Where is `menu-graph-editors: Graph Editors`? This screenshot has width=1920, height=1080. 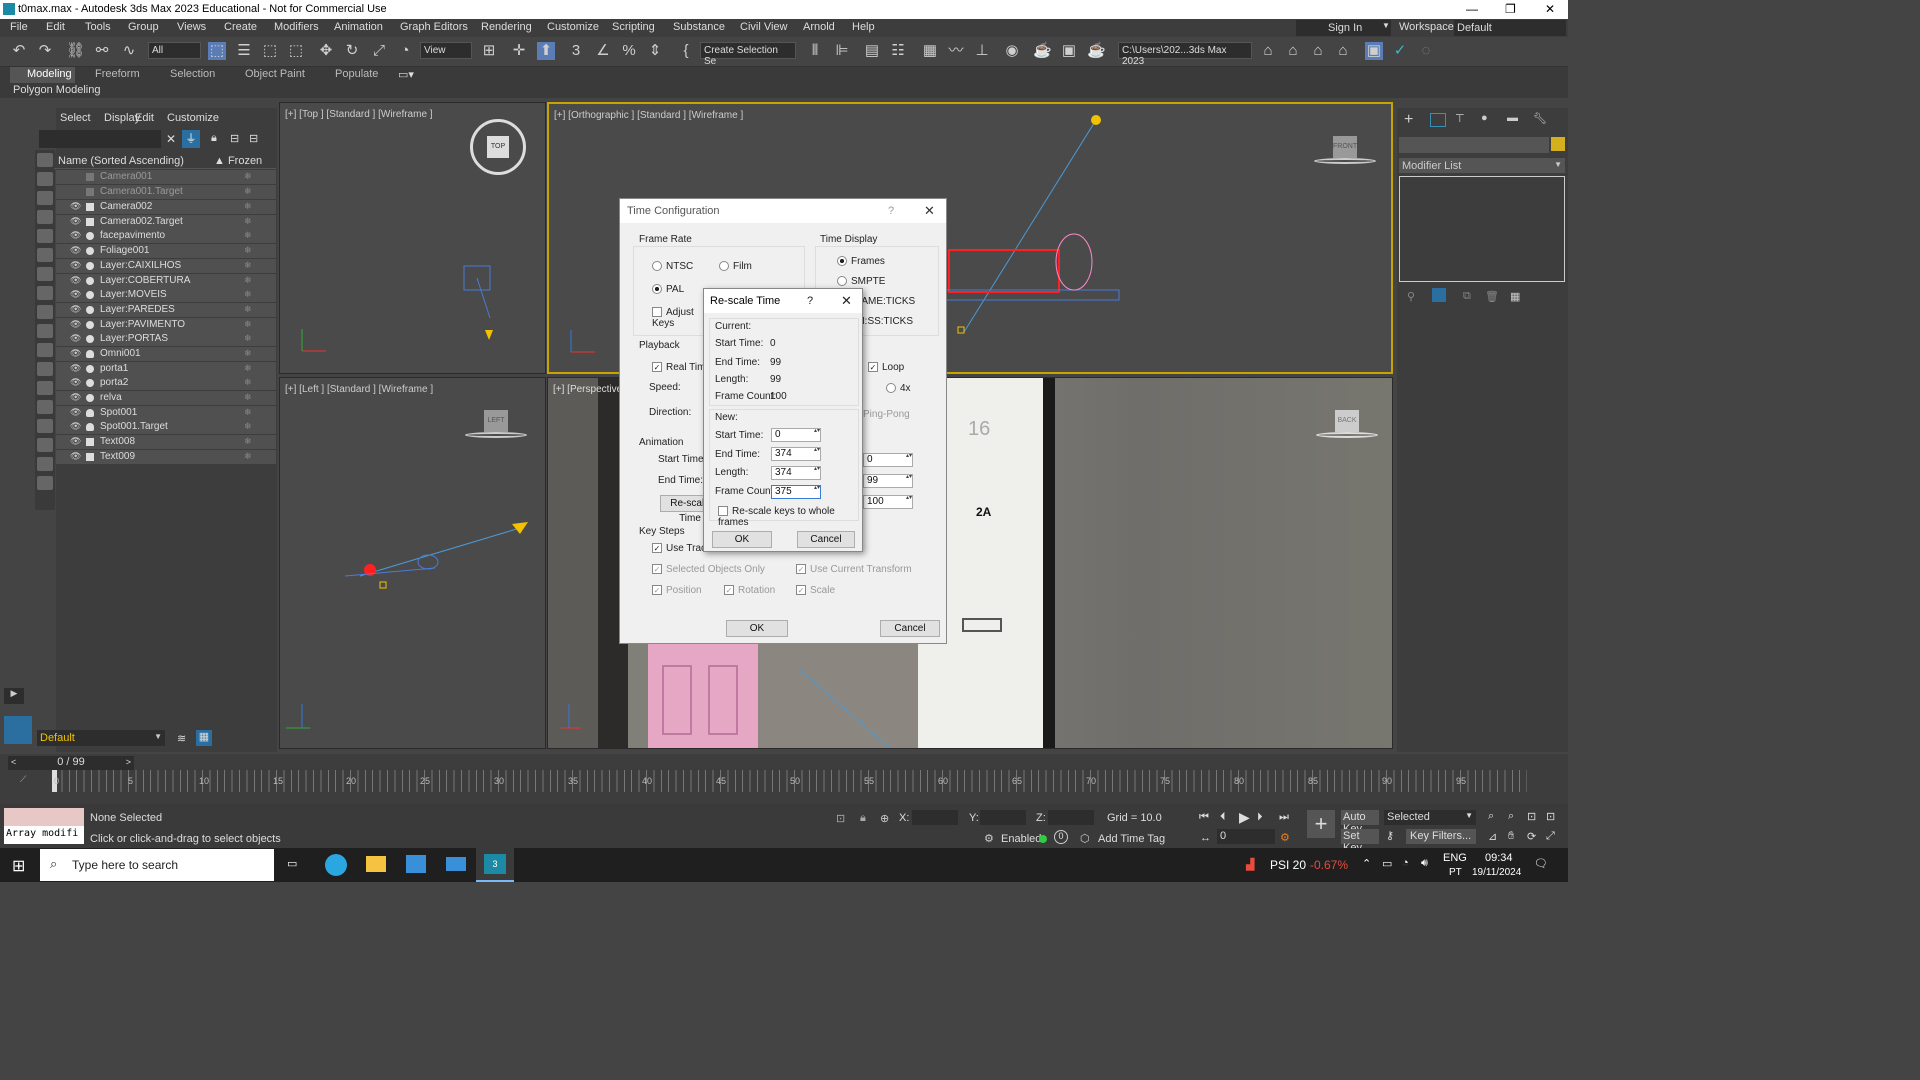
menu-graph-editors: Graph Editors is located at coordinates (434, 27).